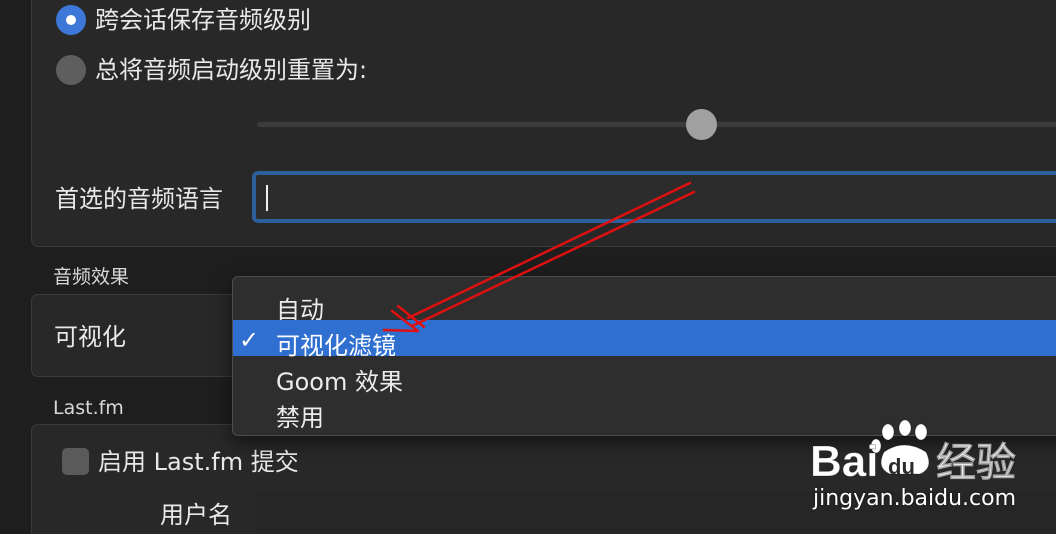 The image size is (1056, 534). What do you see at coordinates (198, 462) in the screenshot?
I see `enable-lastfm-label: 启用 Last.fm 提交` at bounding box center [198, 462].